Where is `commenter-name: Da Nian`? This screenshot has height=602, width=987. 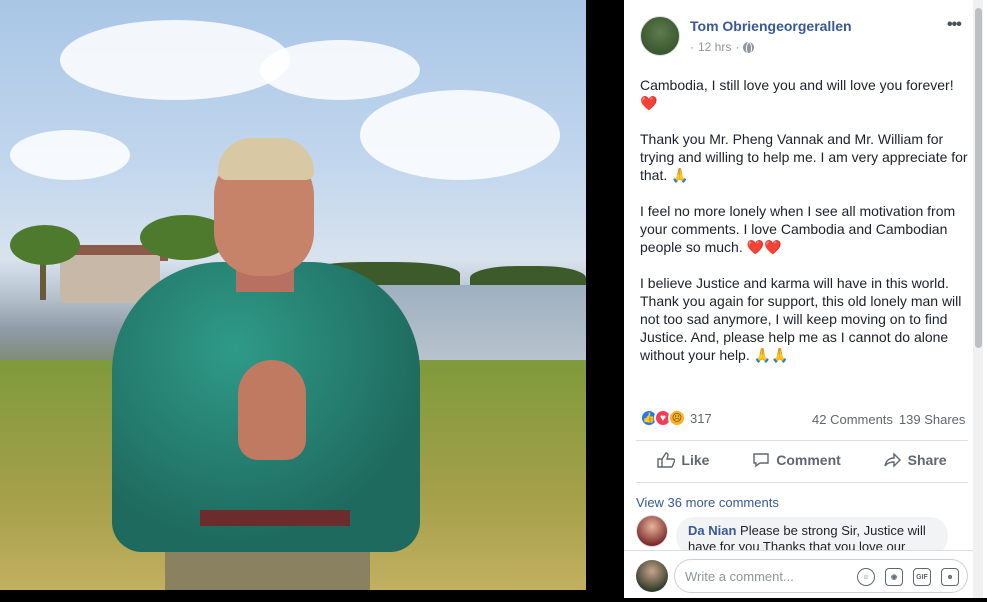 commenter-name: Da Nian is located at coordinates (712, 530).